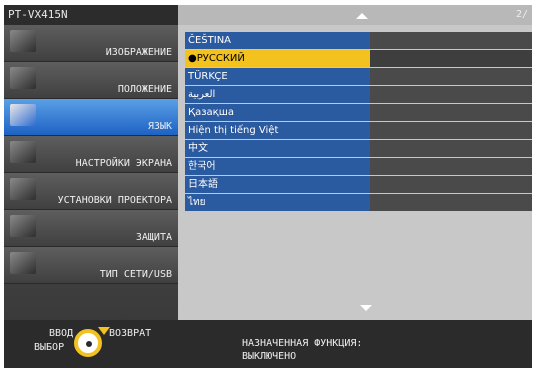 This screenshot has height=374, width=535. Describe the element at coordinates (61, 333) in the screenshot. I see `enter-label: ВВОД` at that location.